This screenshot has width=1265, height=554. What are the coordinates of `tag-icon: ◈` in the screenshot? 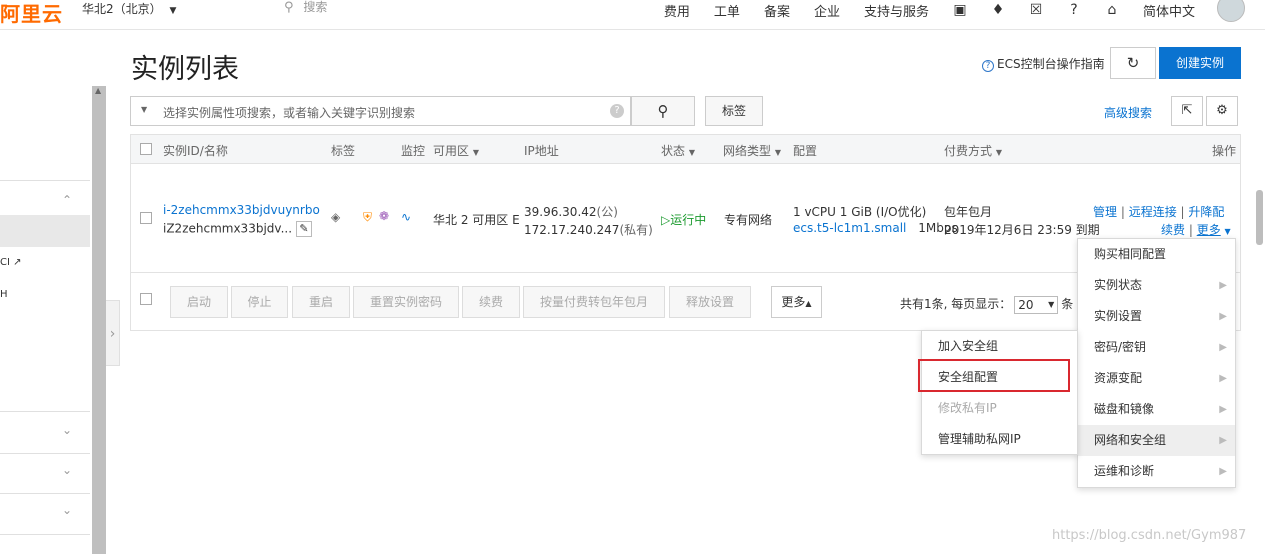 It's located at (335, 217).